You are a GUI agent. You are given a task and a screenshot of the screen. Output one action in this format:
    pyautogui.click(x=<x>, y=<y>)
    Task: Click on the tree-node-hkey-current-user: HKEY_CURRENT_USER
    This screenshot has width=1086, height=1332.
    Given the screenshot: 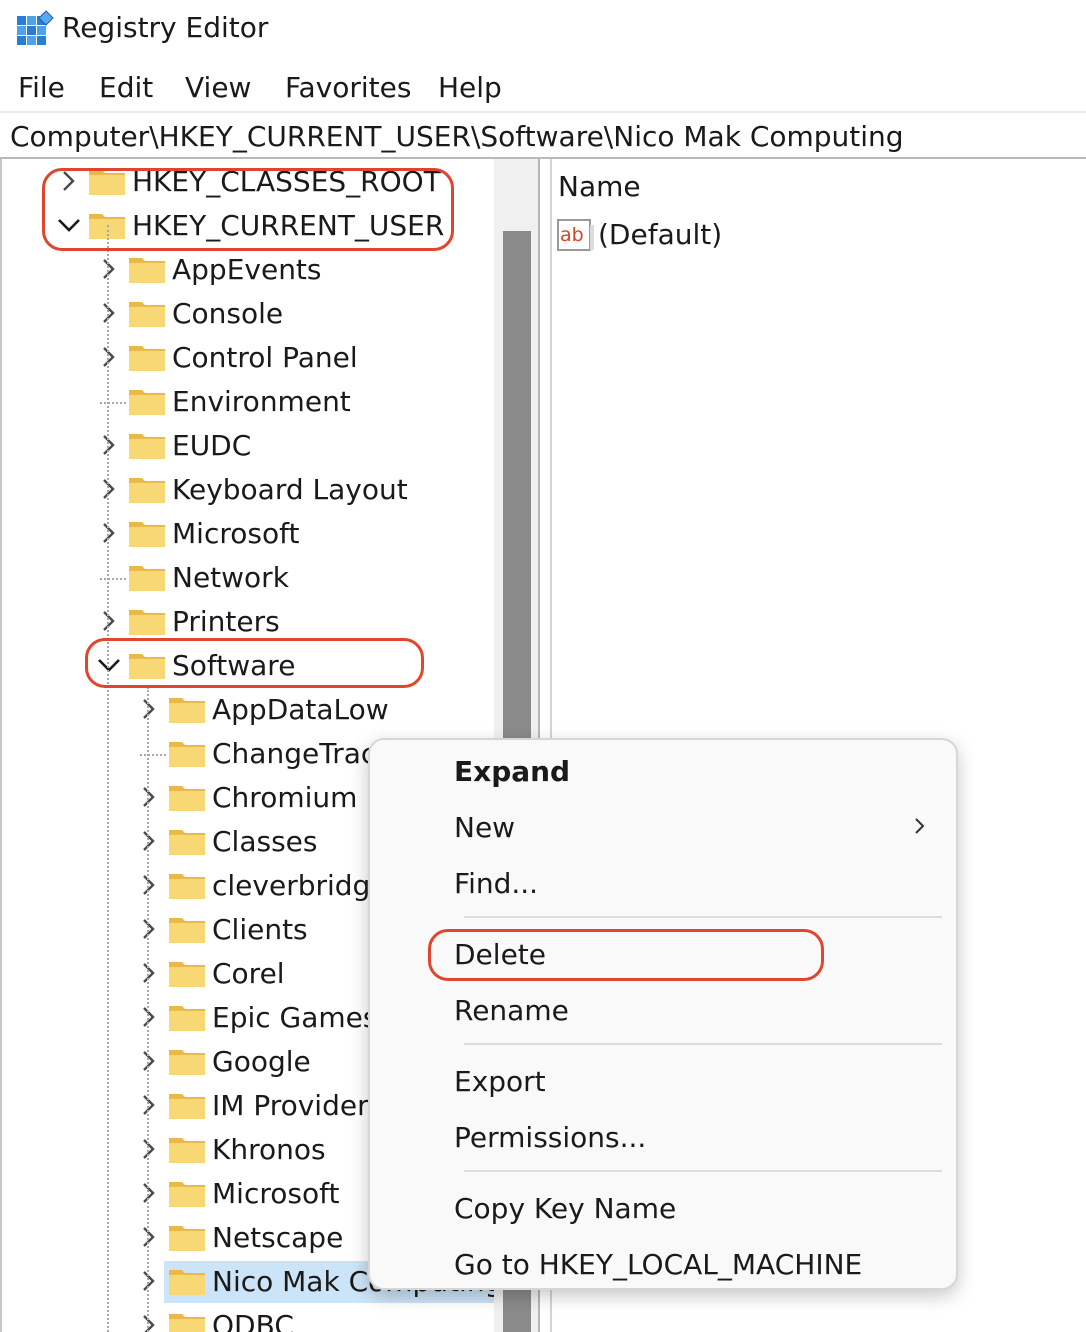 What is the action you would take?
    pyautogui.click(x=270, y=226)
    